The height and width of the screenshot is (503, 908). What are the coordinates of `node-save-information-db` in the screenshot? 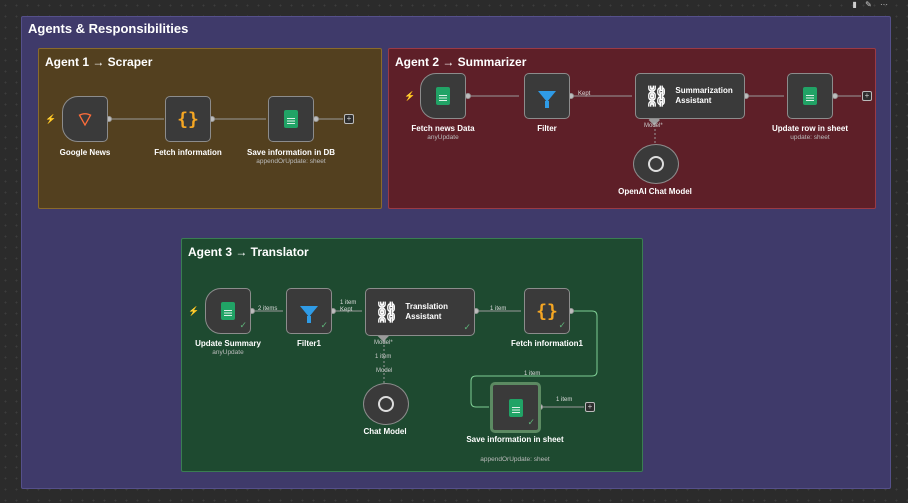 It's located at (291, 119).